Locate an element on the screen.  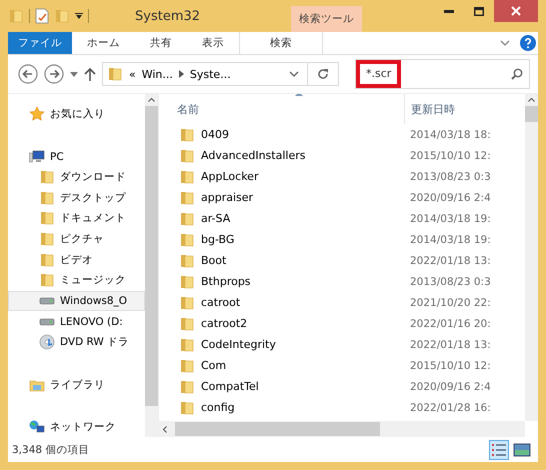
column-header: 名前 is located at coordinates (188, 109).